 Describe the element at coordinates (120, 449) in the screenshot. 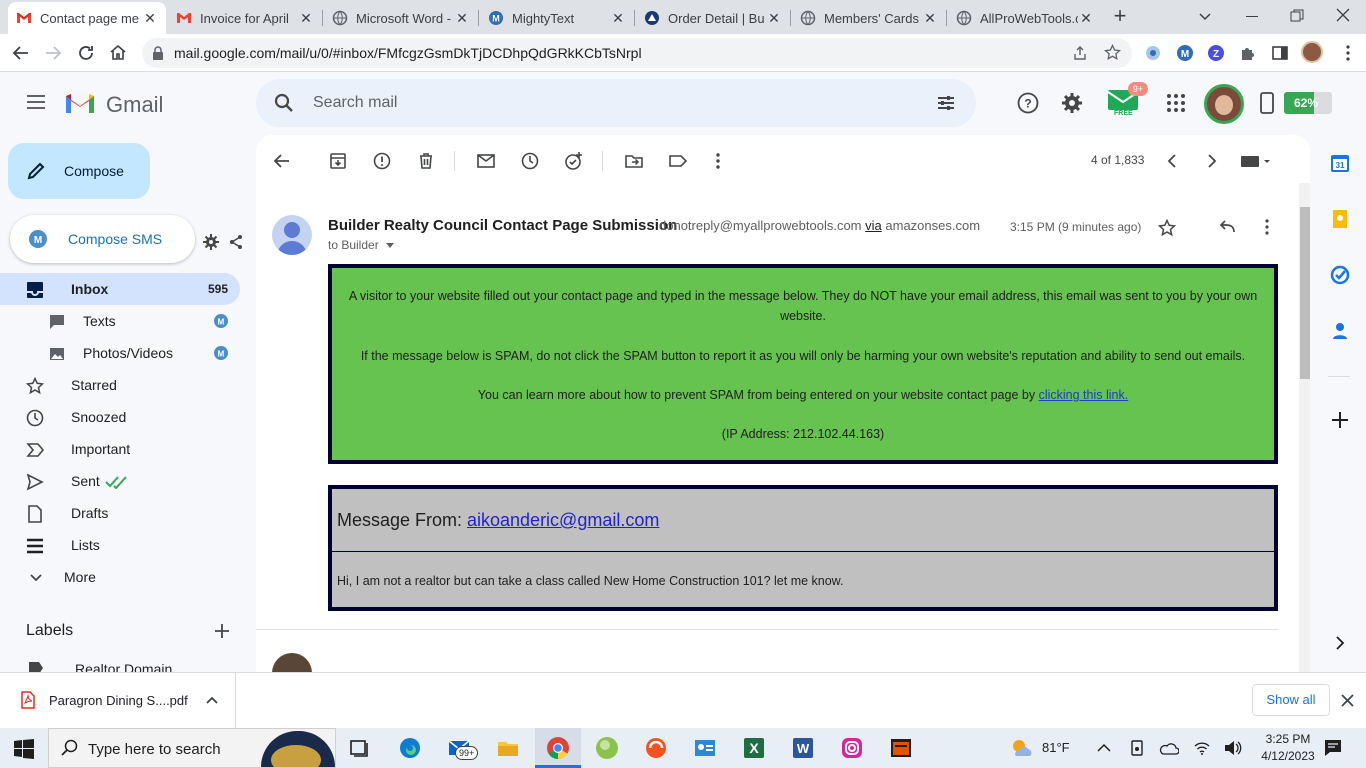

I see `nav-important: Important` at that location.